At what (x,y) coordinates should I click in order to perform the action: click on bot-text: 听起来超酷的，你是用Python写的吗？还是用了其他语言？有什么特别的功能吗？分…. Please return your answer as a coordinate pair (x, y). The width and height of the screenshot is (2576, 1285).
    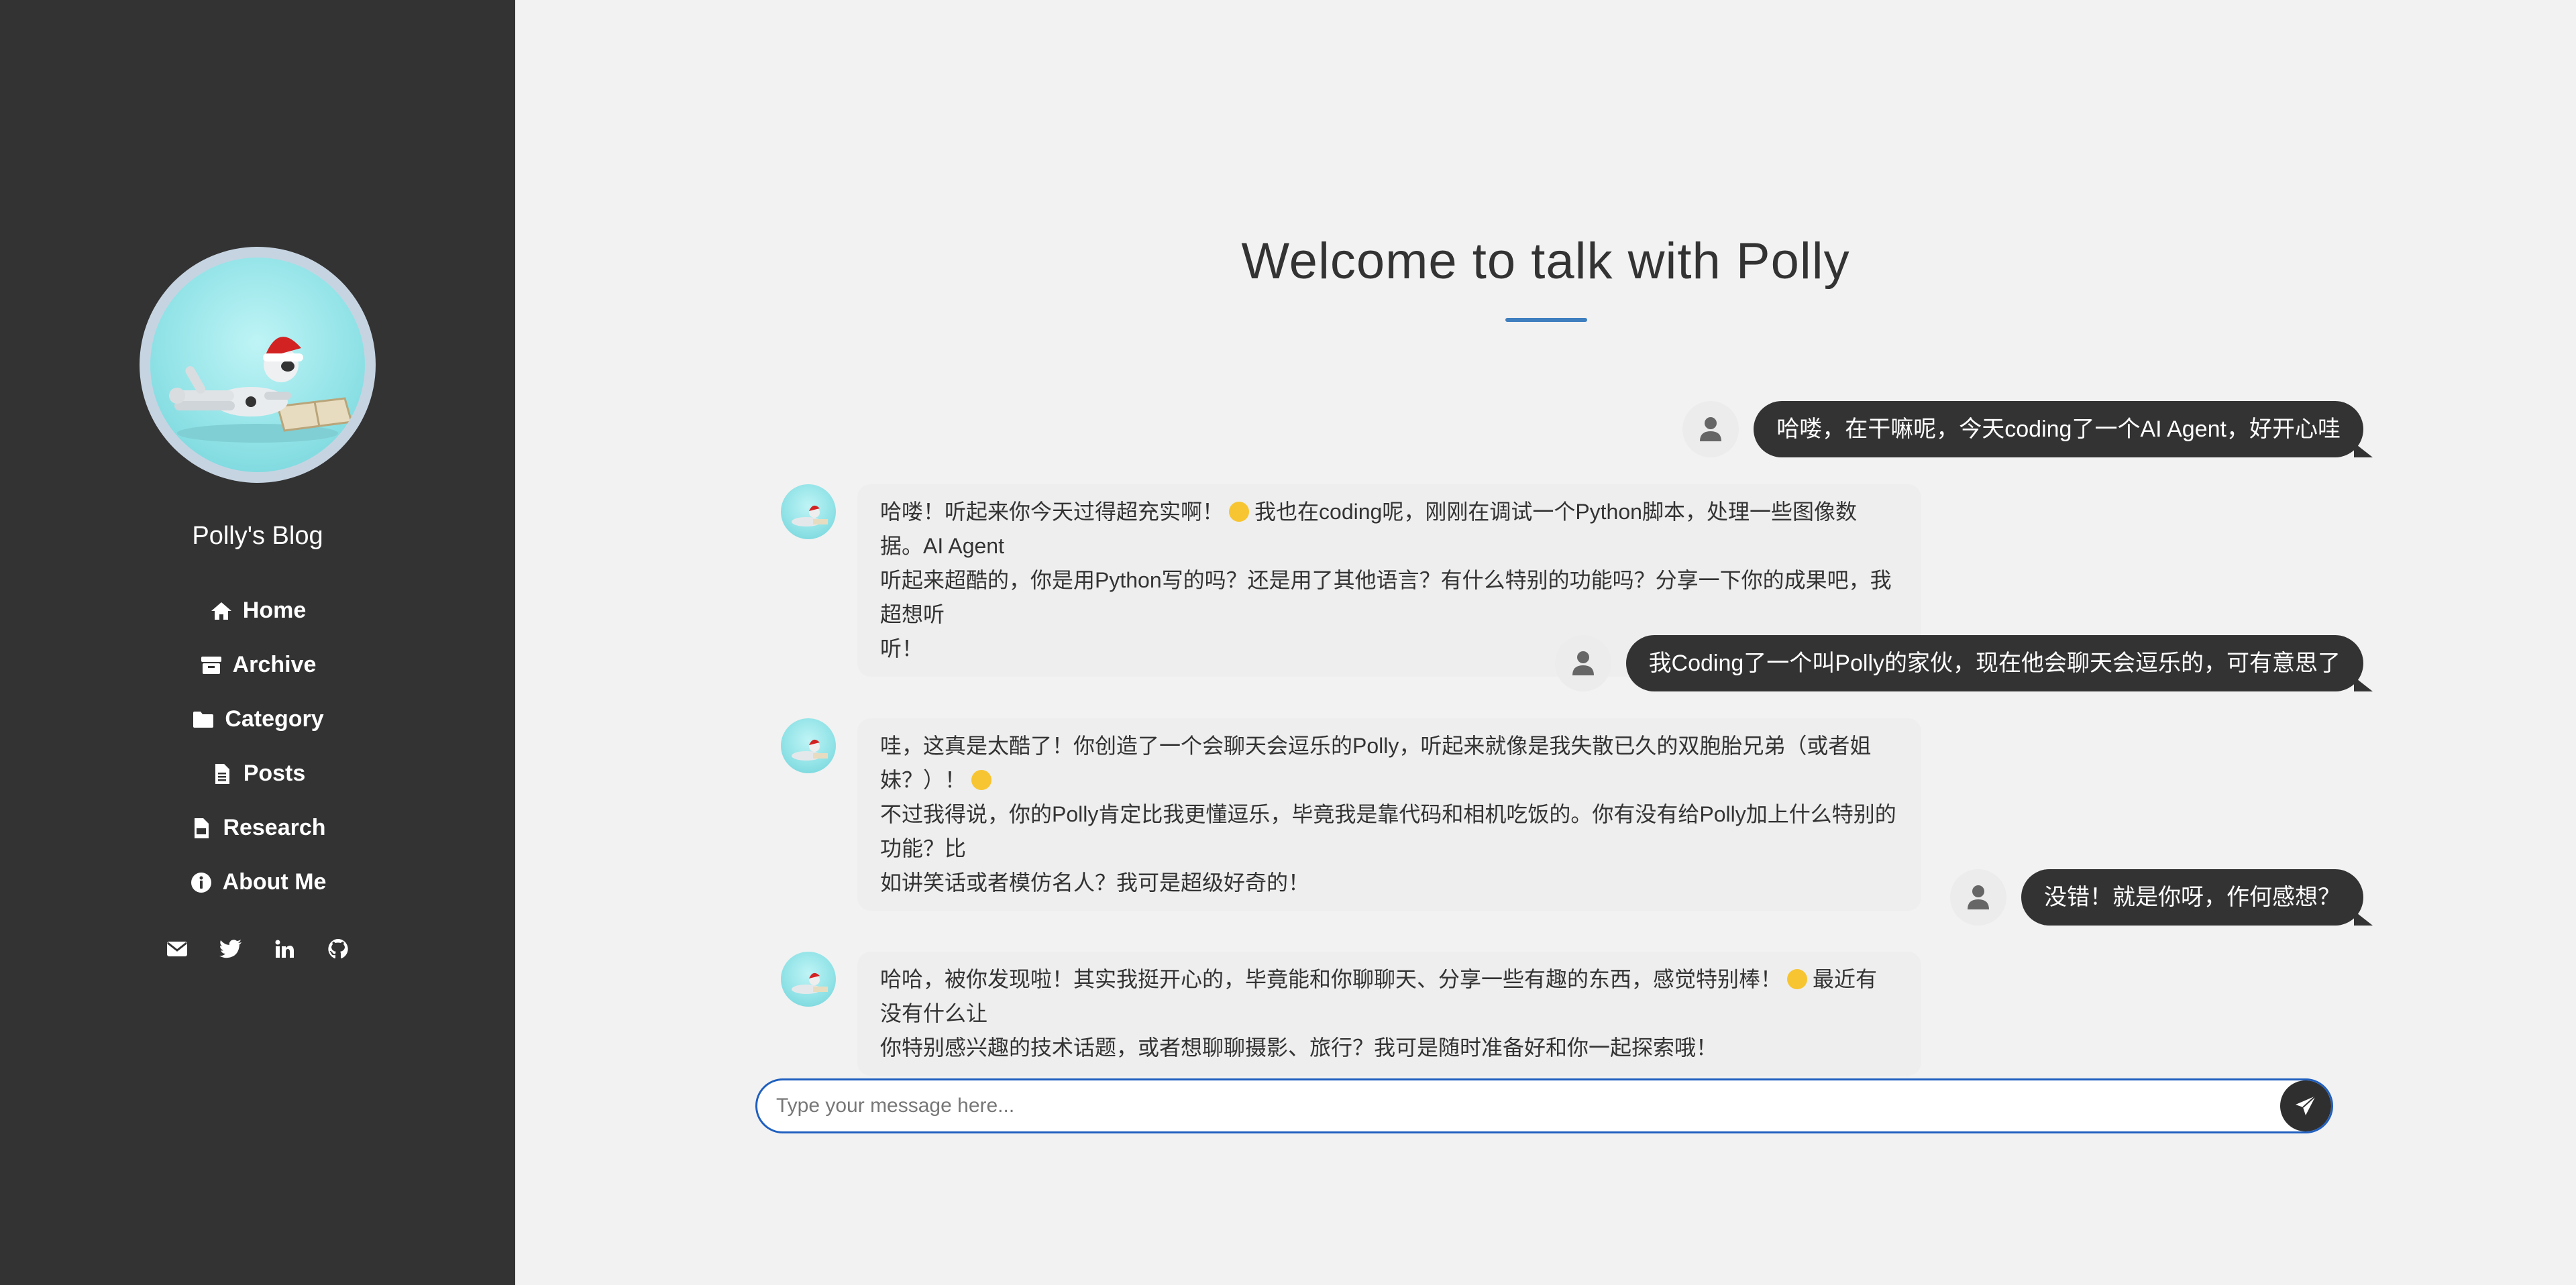
    Looking at the image, I should click on (1386, 597).